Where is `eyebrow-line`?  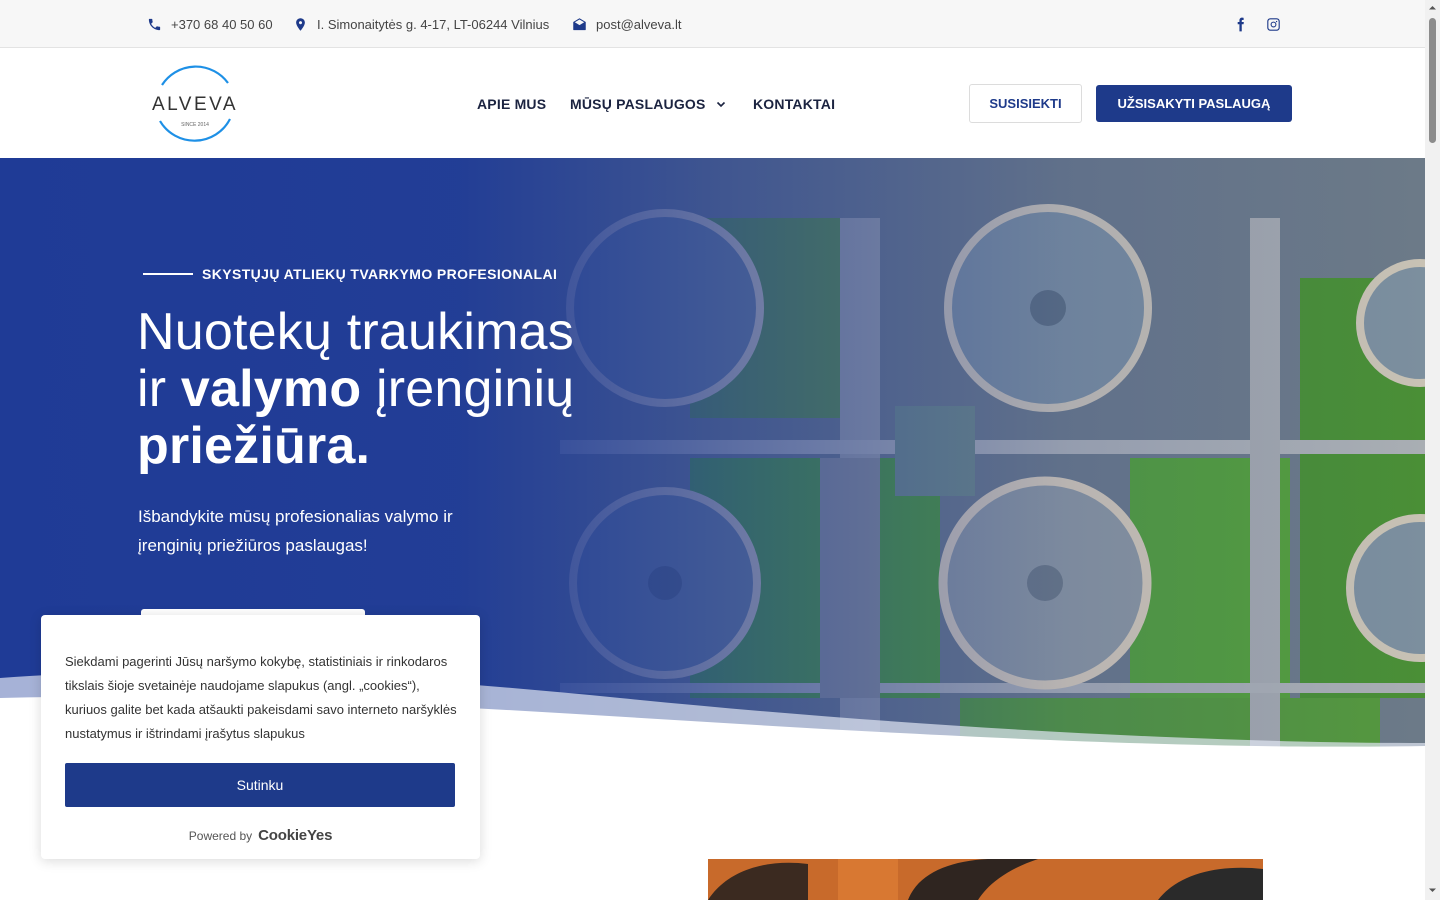
eyebrow-line is located at coordinates (168, 274).